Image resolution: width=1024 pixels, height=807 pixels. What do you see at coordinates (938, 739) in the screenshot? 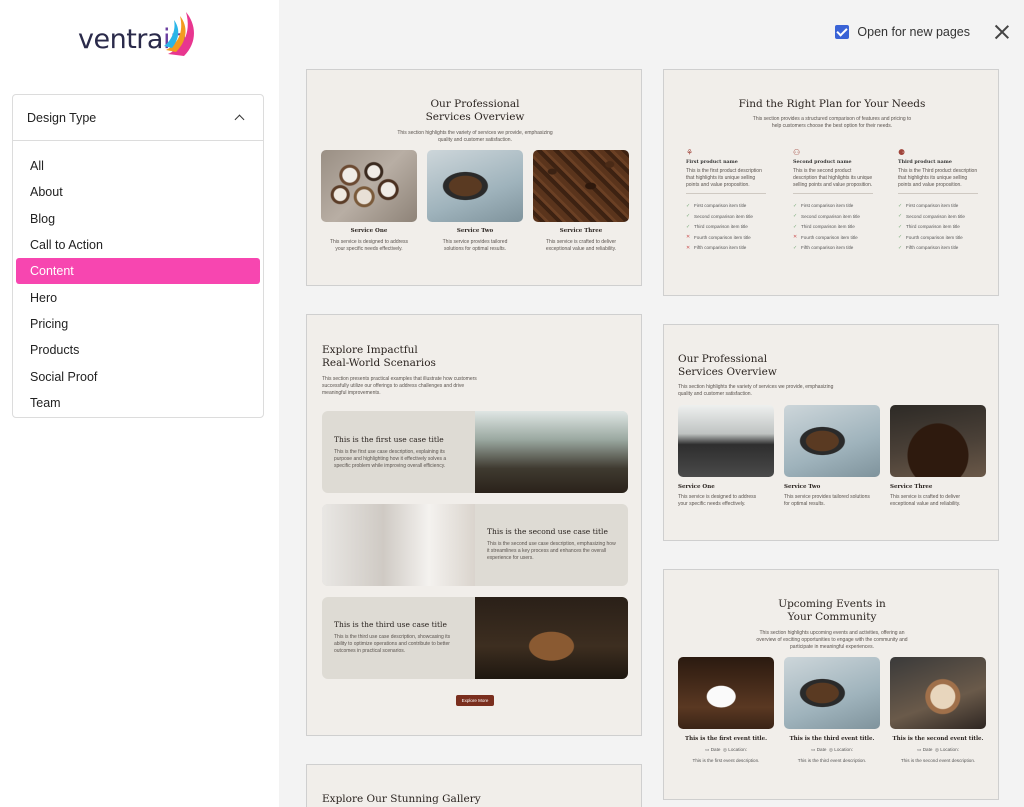
I see `event-title: This is the second event title.` at bounding box center [938, 739].